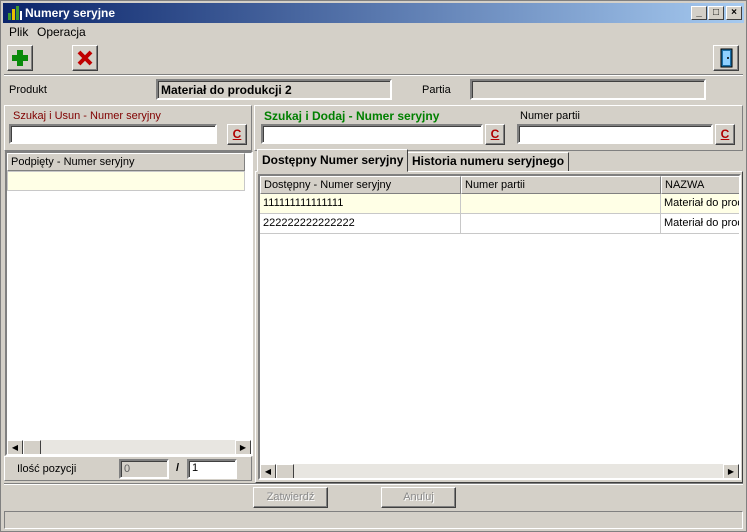  What do you see at coordinates (495, 134) in the screenshot?
I see `right-clear-button: C` at bounding box center [495, 134].